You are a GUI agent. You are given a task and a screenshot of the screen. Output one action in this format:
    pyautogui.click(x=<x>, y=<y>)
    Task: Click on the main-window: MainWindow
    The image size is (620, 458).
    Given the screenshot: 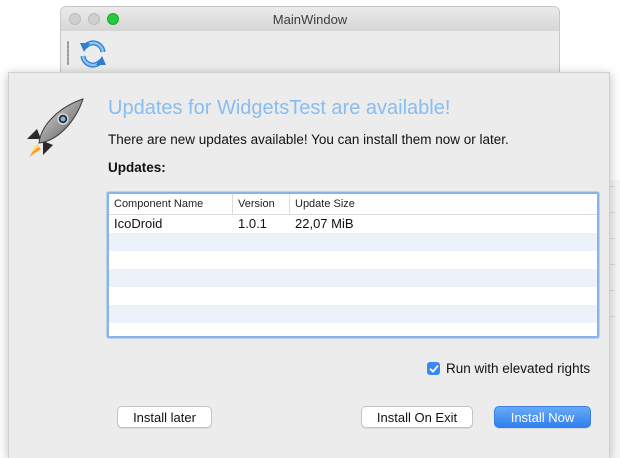 What is the action you would take?
    pyautogui.click(x=310, y=41)
    